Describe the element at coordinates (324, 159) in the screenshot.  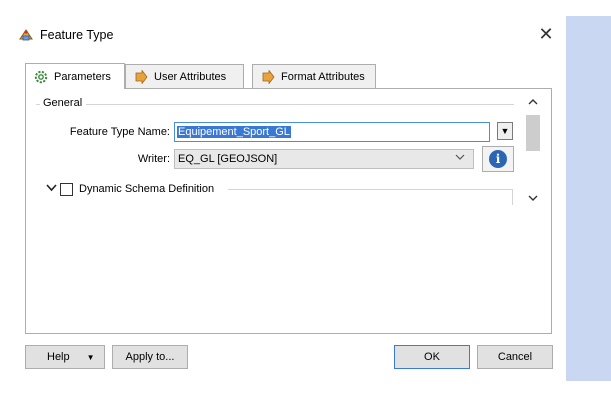
I see `writer-select: EQ_GL [GEOJSON]` at that location.